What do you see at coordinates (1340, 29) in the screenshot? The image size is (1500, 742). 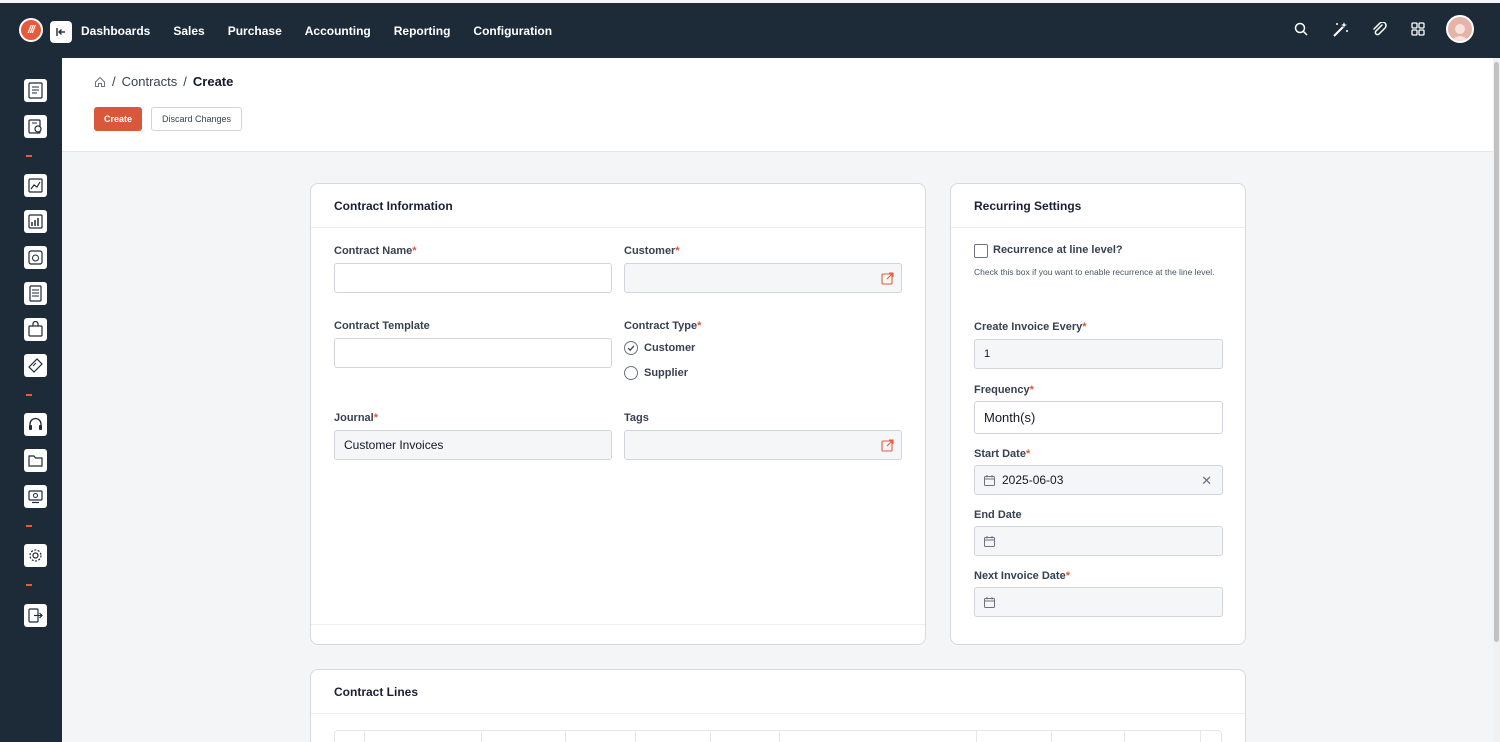 I see `magic-wand-icon` at bounding box center [1340, 29].